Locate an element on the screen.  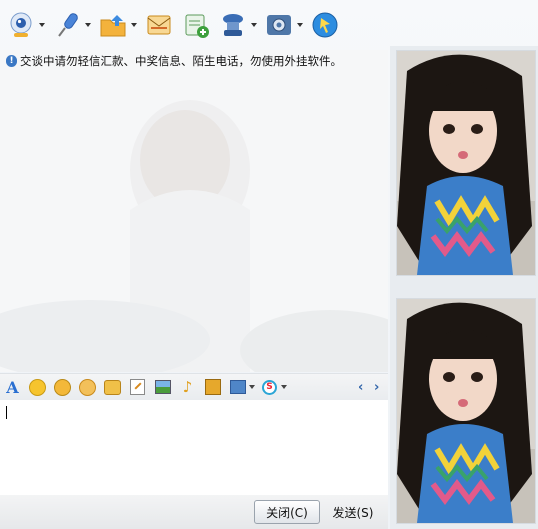
message-input is located at coordinates (194, 447).